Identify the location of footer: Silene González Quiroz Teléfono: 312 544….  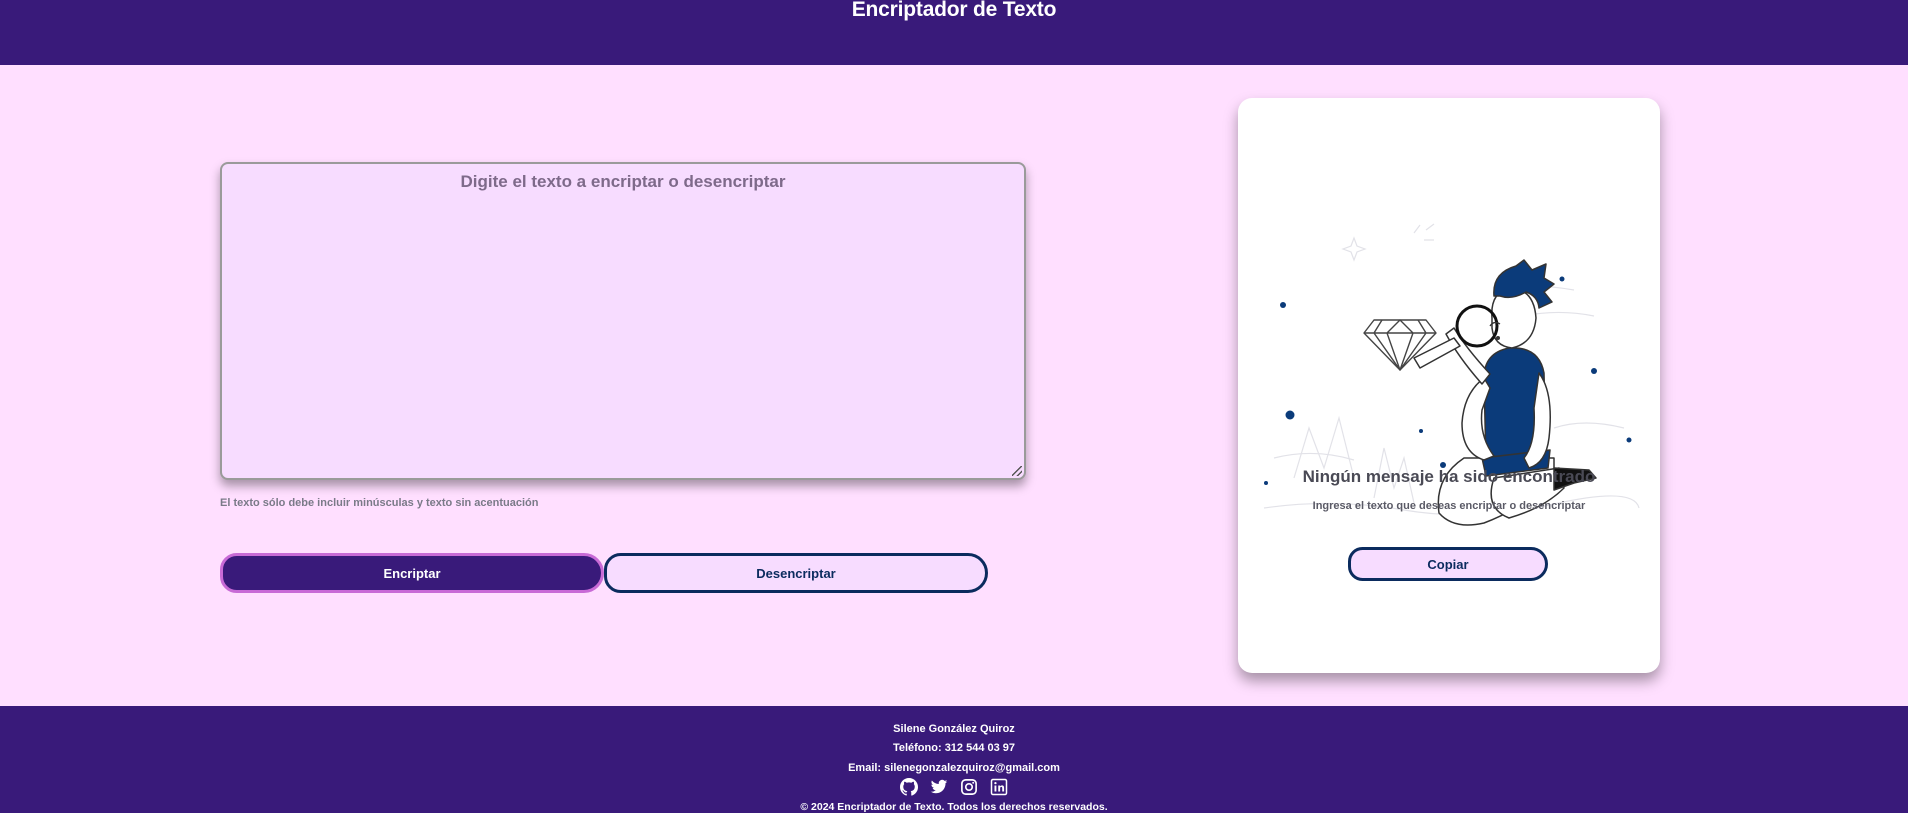
(954, 759).